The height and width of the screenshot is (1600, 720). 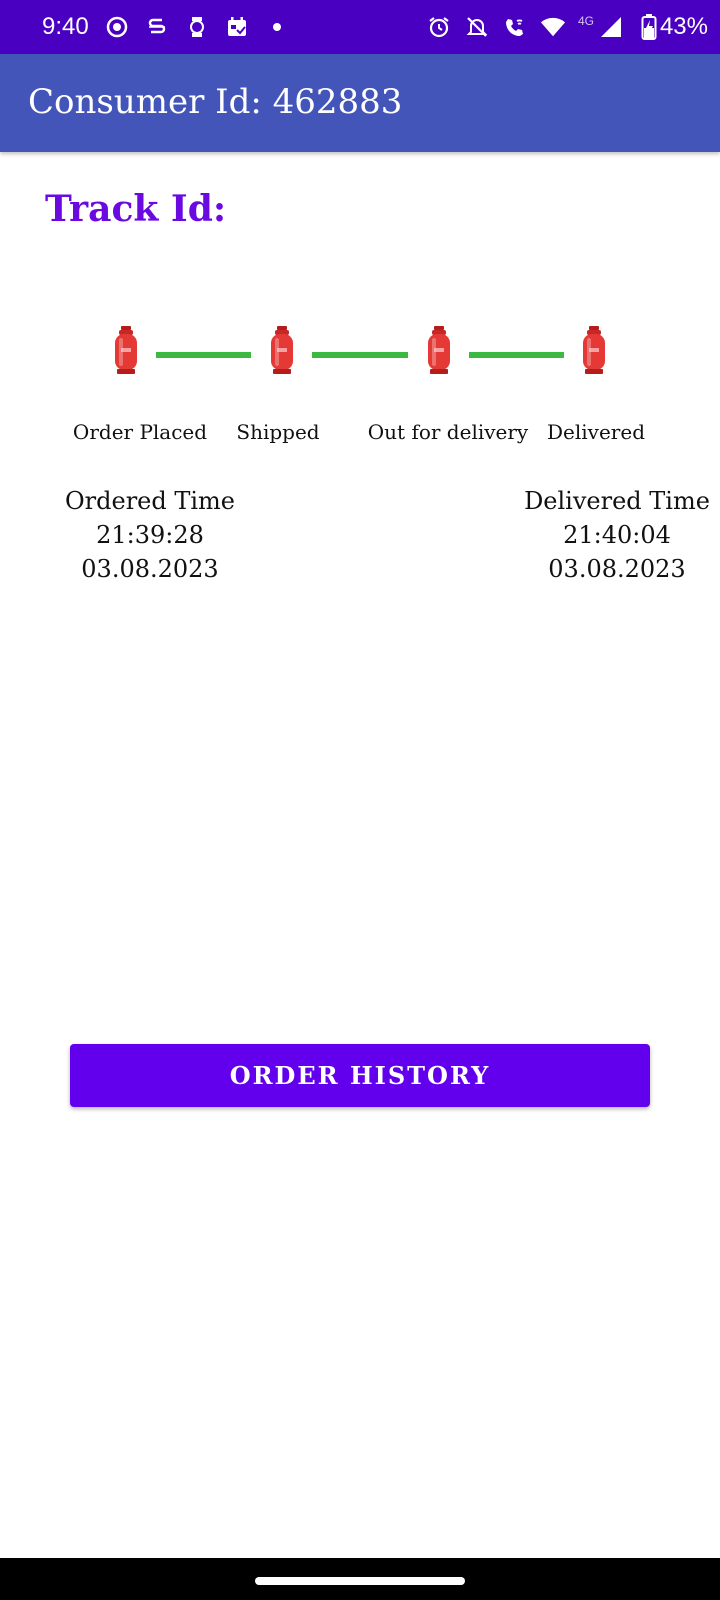 I want to click on watch-icon, so click(x=197, y=27).